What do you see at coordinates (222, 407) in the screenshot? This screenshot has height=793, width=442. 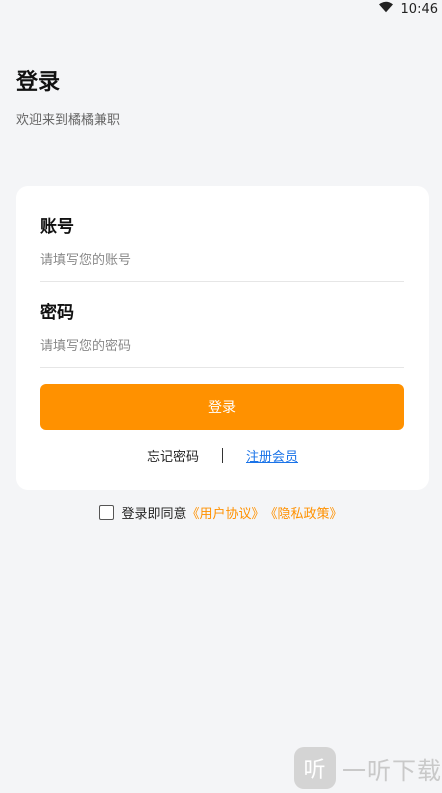 I see `login-button: 登录` at bounding box center [222, 407].